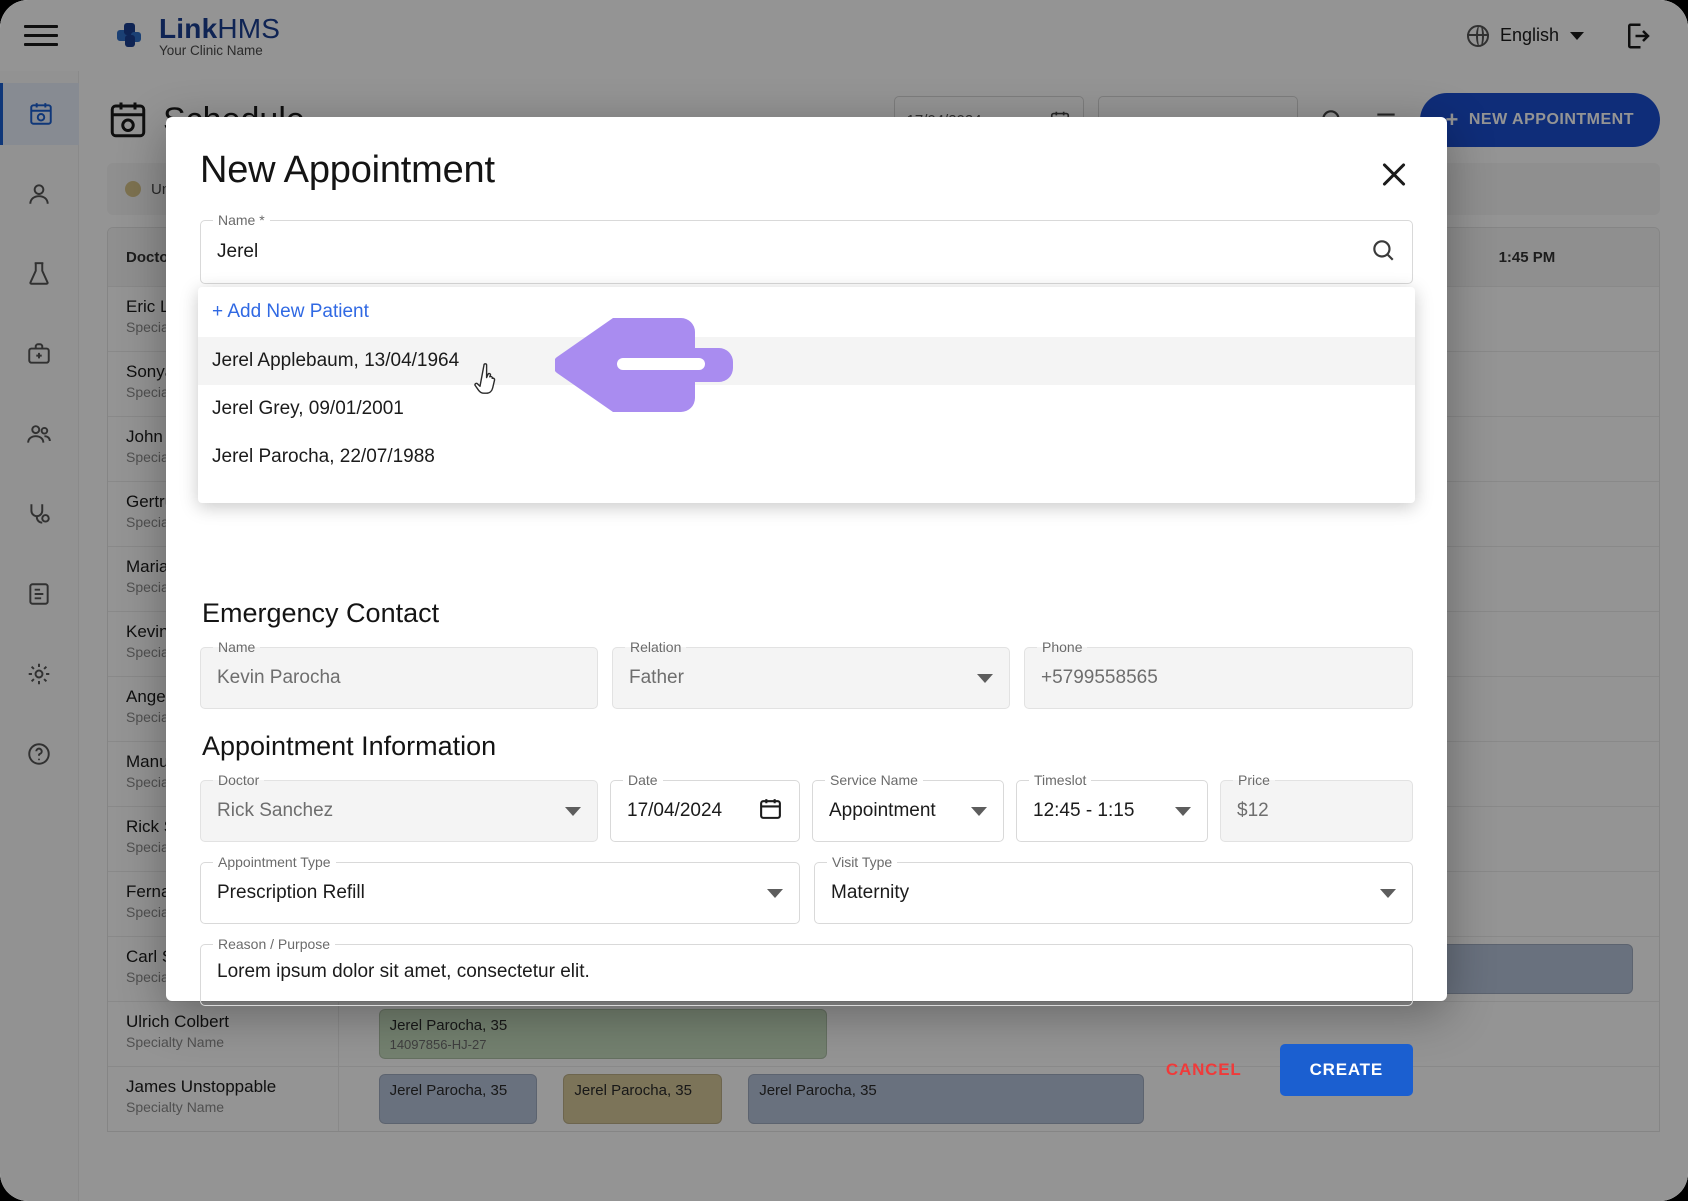 Image resolution: width=1688 pixels, height=1201 pixels. Describe the element at coordinates (874, 780) in the screenshot. I see `service-name-label: Service Name` at that location.